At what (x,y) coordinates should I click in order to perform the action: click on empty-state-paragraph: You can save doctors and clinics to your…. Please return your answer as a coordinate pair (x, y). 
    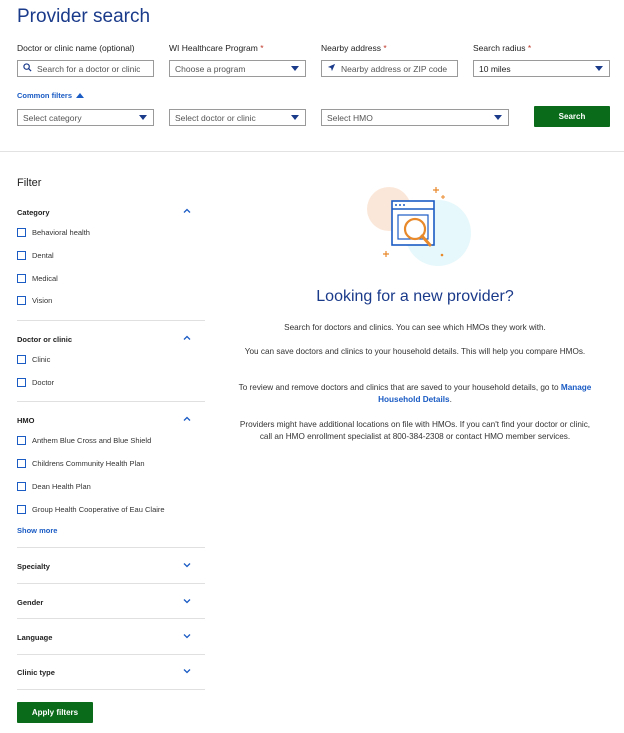
    Looking at the image, I should click on (415, 351).